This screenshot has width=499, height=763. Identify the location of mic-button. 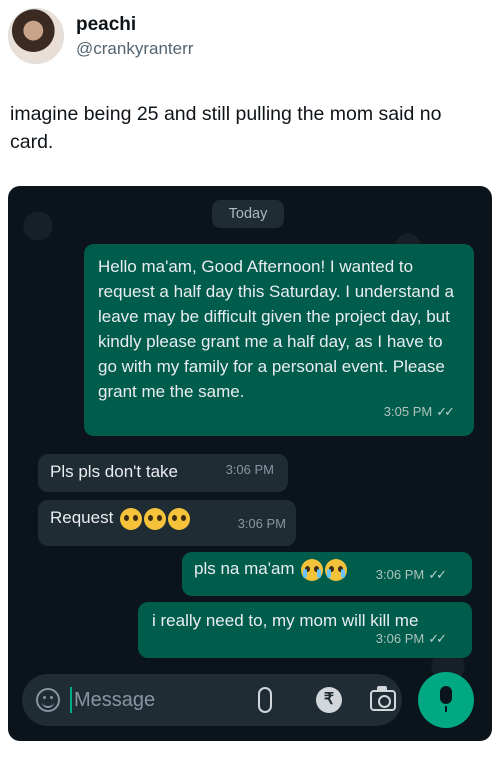
(446, 700).